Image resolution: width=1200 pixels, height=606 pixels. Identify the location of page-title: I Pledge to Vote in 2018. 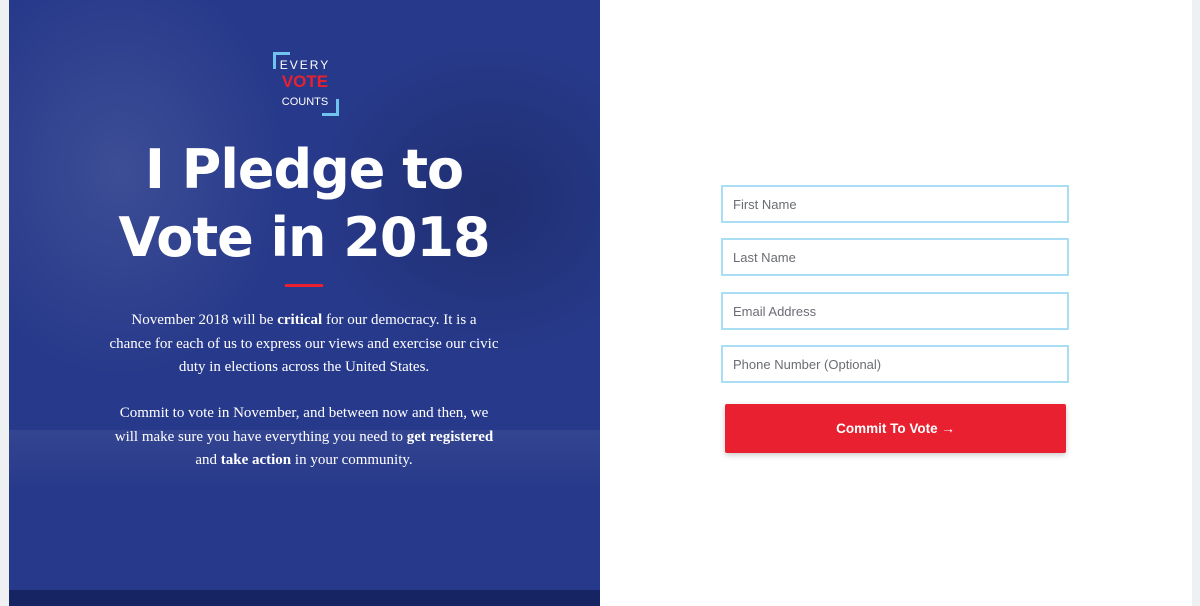
(304, 204).